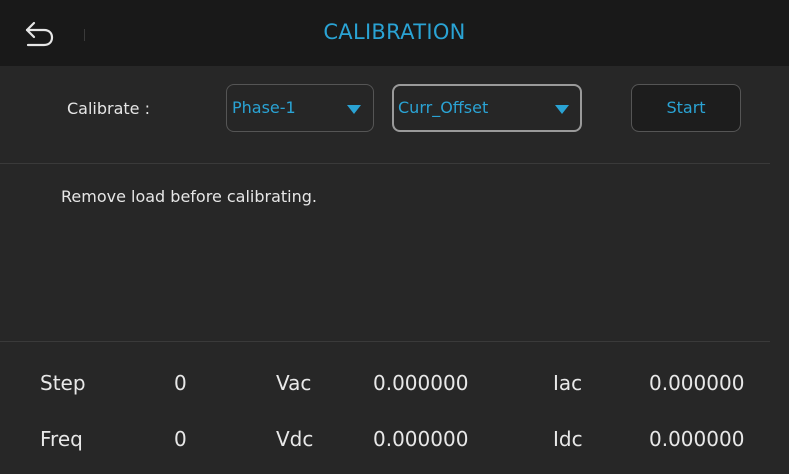 This screenshot has height=474, width=789. What do you see at coordinates (295, 439) in the screenshot?
I see `vdc-label: Vdc` at bounding box center [295, 439].